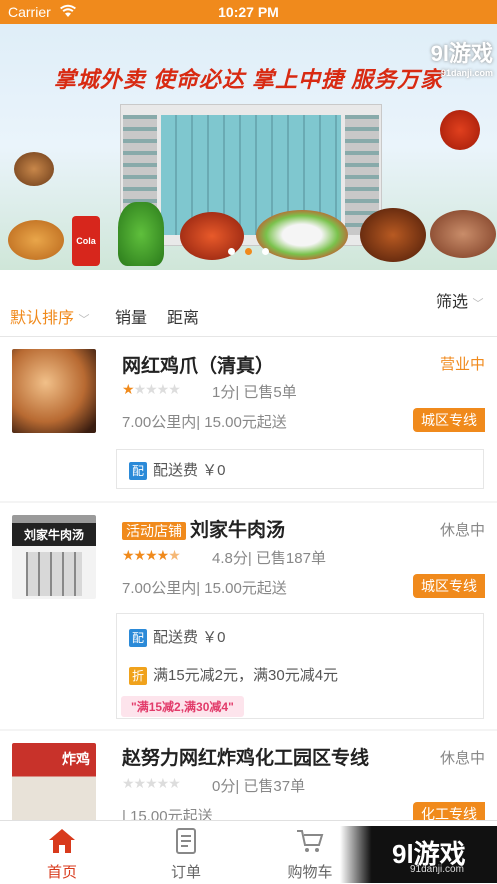 The height and width of the screenshot is (884, 497). I want to click on watermark-logo: 9l游戏 91danji.com, so click(462, 57).